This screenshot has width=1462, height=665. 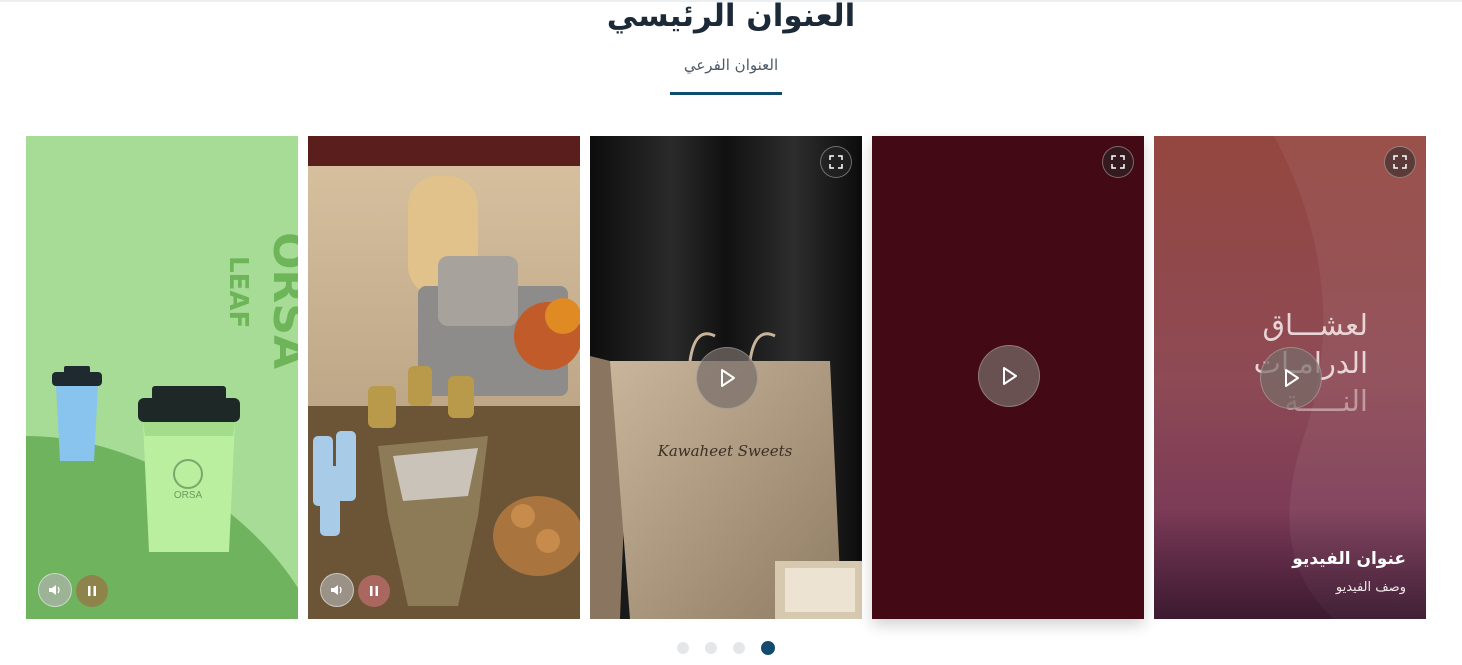 I want to click on blue-cup, so click(x=77, y=413).